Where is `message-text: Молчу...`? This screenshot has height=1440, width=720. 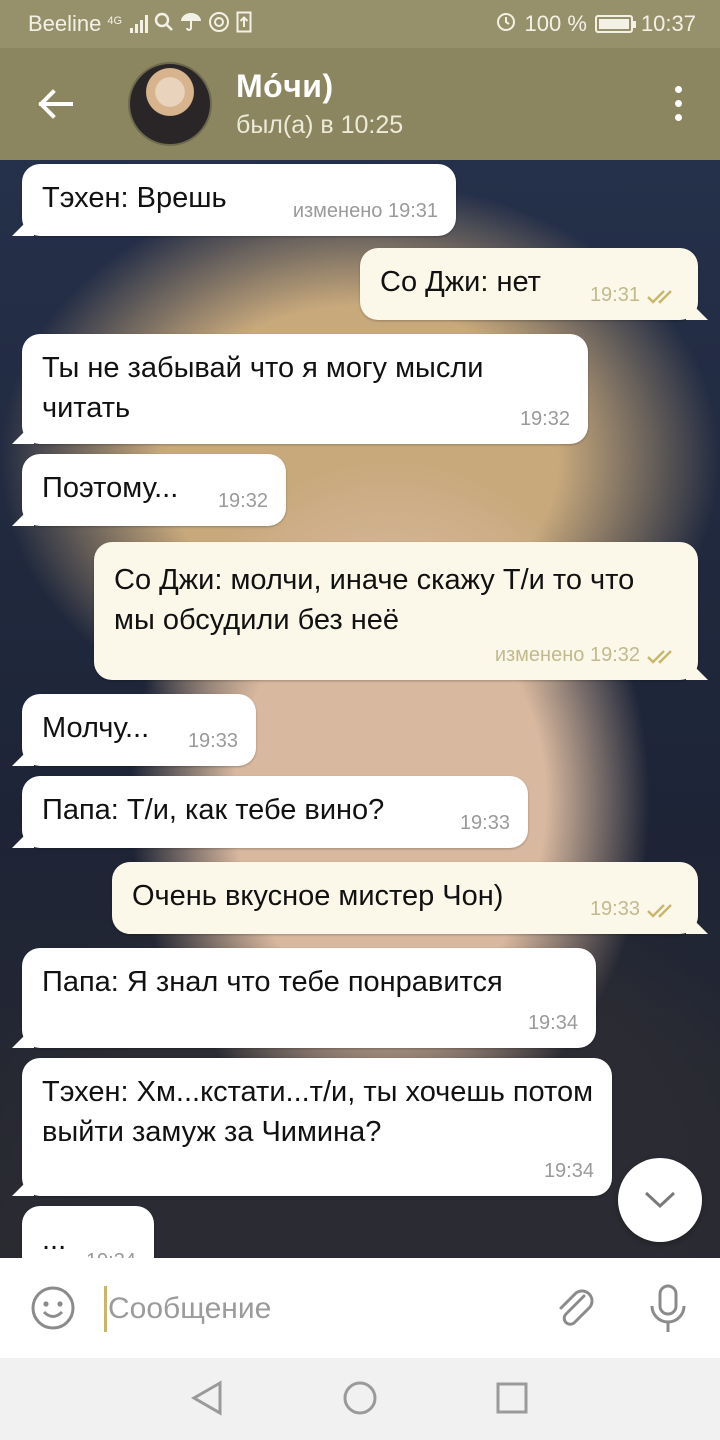 message-text: Молчу... is located at coordinates (96, 728).